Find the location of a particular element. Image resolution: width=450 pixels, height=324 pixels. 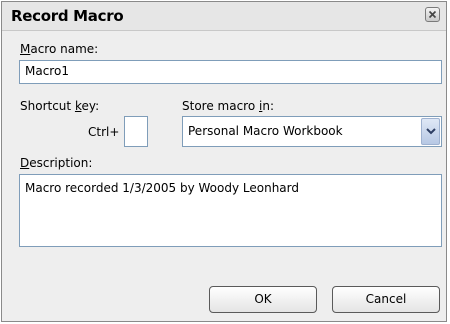

store-macro-select: Personal Macro Workbook is located at coordinates (312, 131).